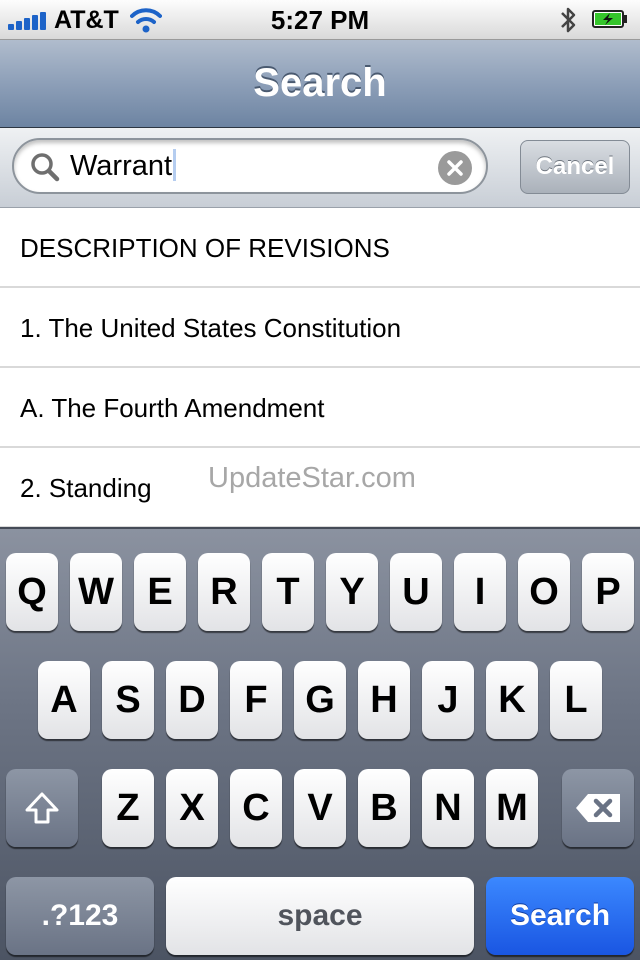 The height and width of the screenshot is (960, 640). What do you see at coordinates (64, 700) in the screenshot?
I see `key-a: A` at bounding box center [64, 700].